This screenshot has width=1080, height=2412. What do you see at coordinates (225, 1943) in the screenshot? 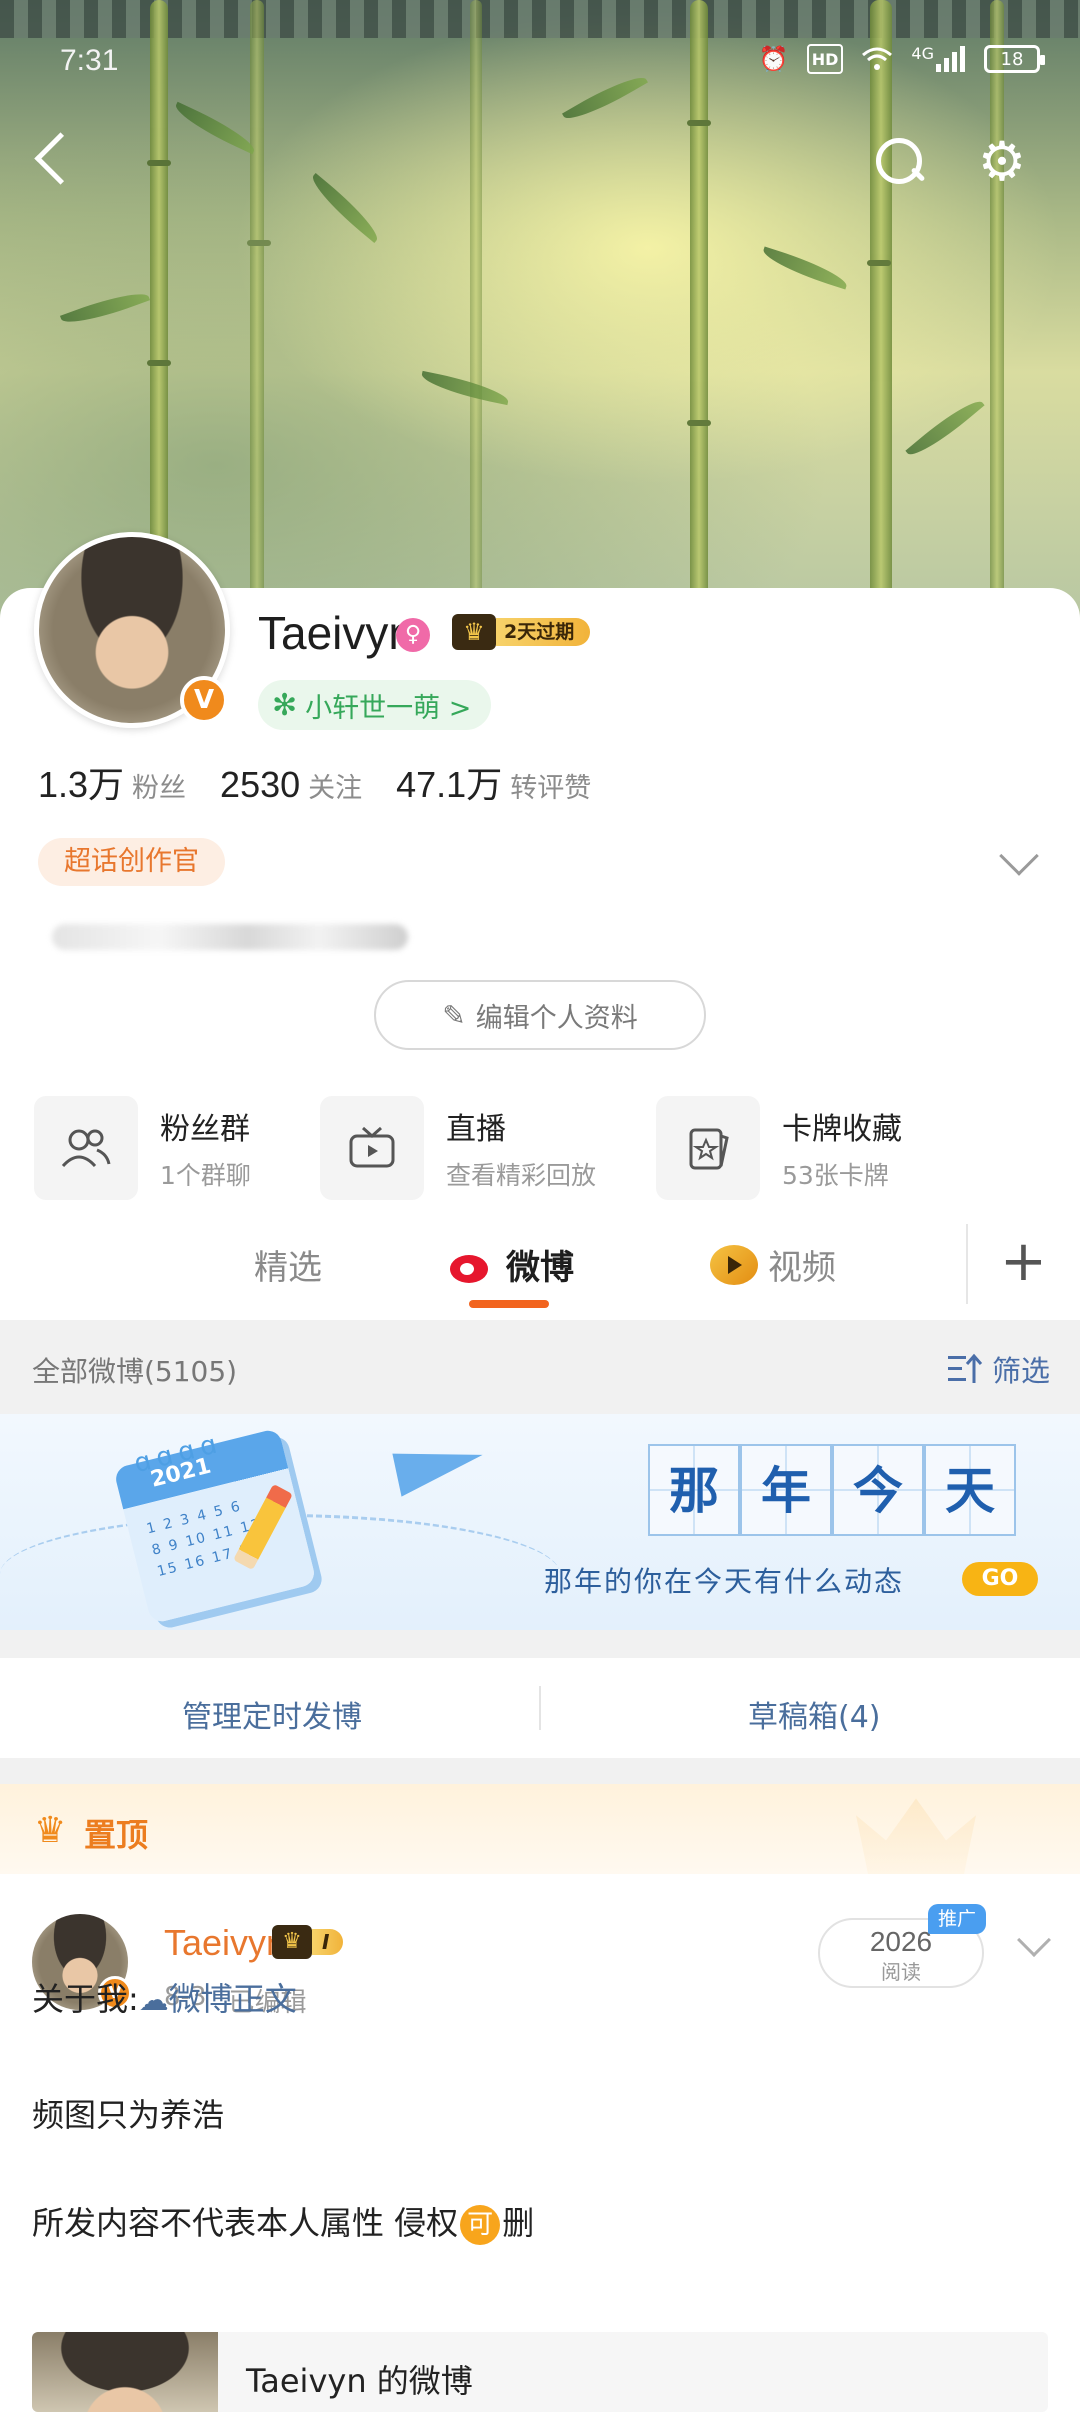
I see `post-author: Taeivyn` at bounding box center [225, 1943].